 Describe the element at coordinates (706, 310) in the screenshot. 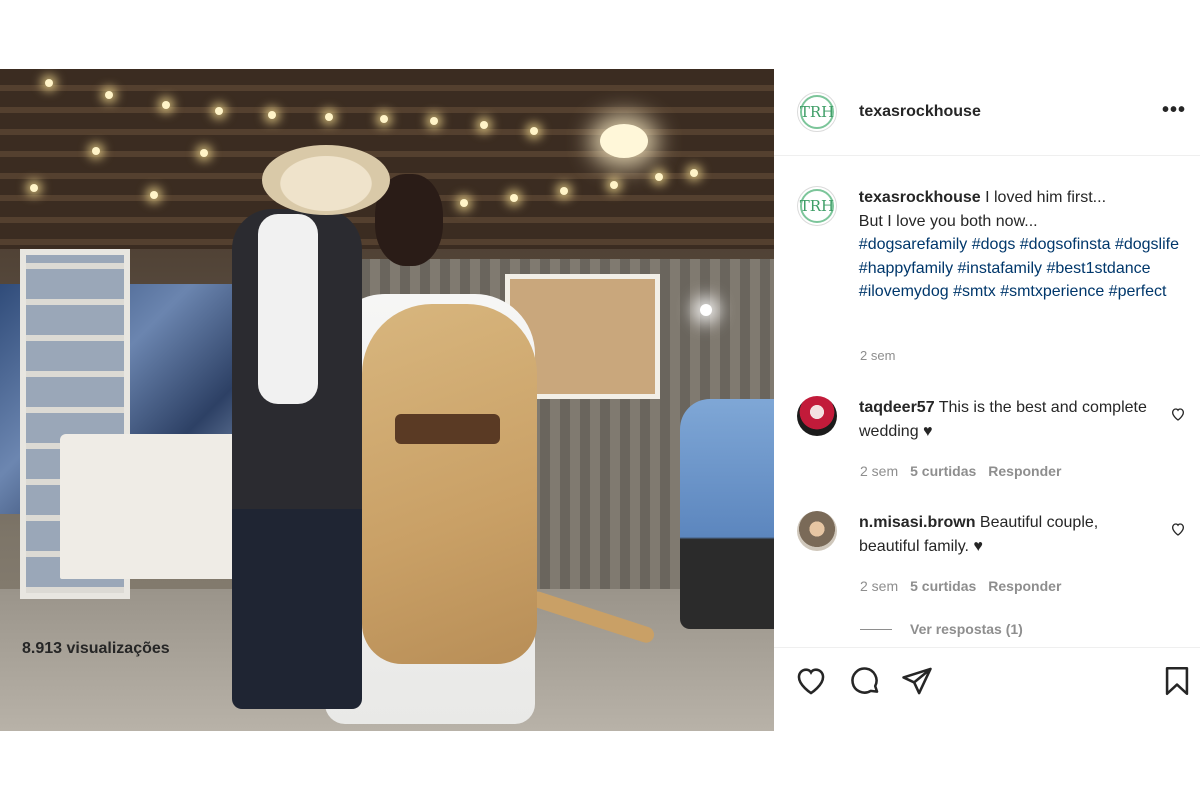

I see `media-phone-flash` at that location.